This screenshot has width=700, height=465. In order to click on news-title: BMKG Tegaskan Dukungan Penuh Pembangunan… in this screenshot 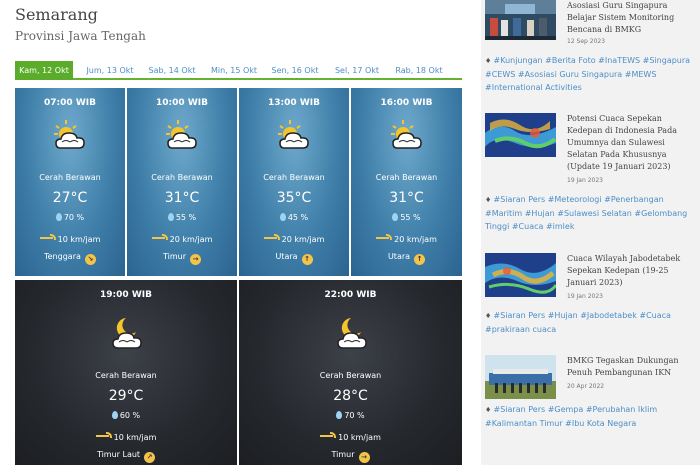, I will do `click(632, 367)`.